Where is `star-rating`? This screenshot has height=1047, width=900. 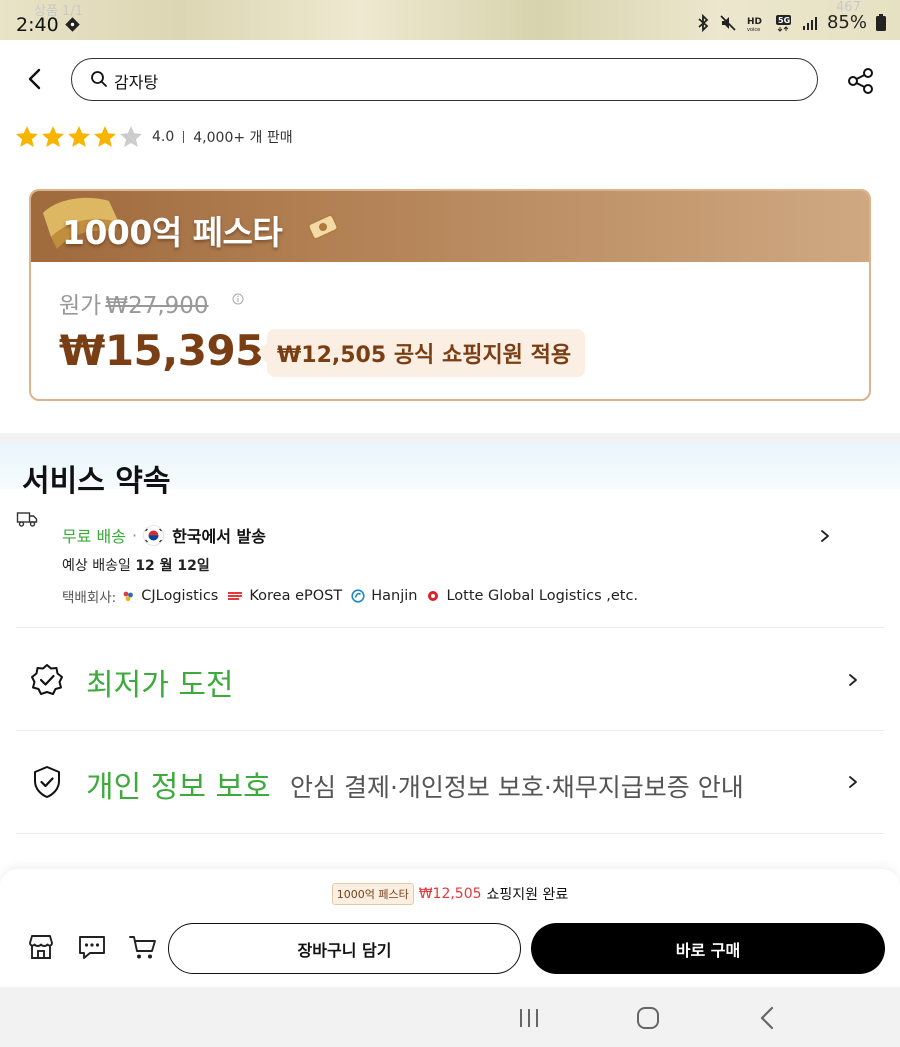
star-rating is located at coordinates (79, 137).